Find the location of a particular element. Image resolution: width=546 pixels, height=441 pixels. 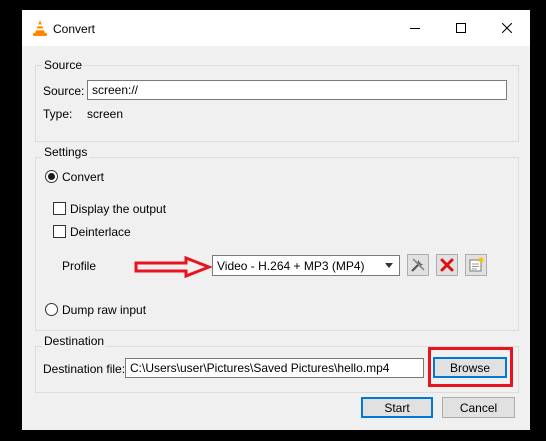

new-profile-button is located at coordinates (476, 265).